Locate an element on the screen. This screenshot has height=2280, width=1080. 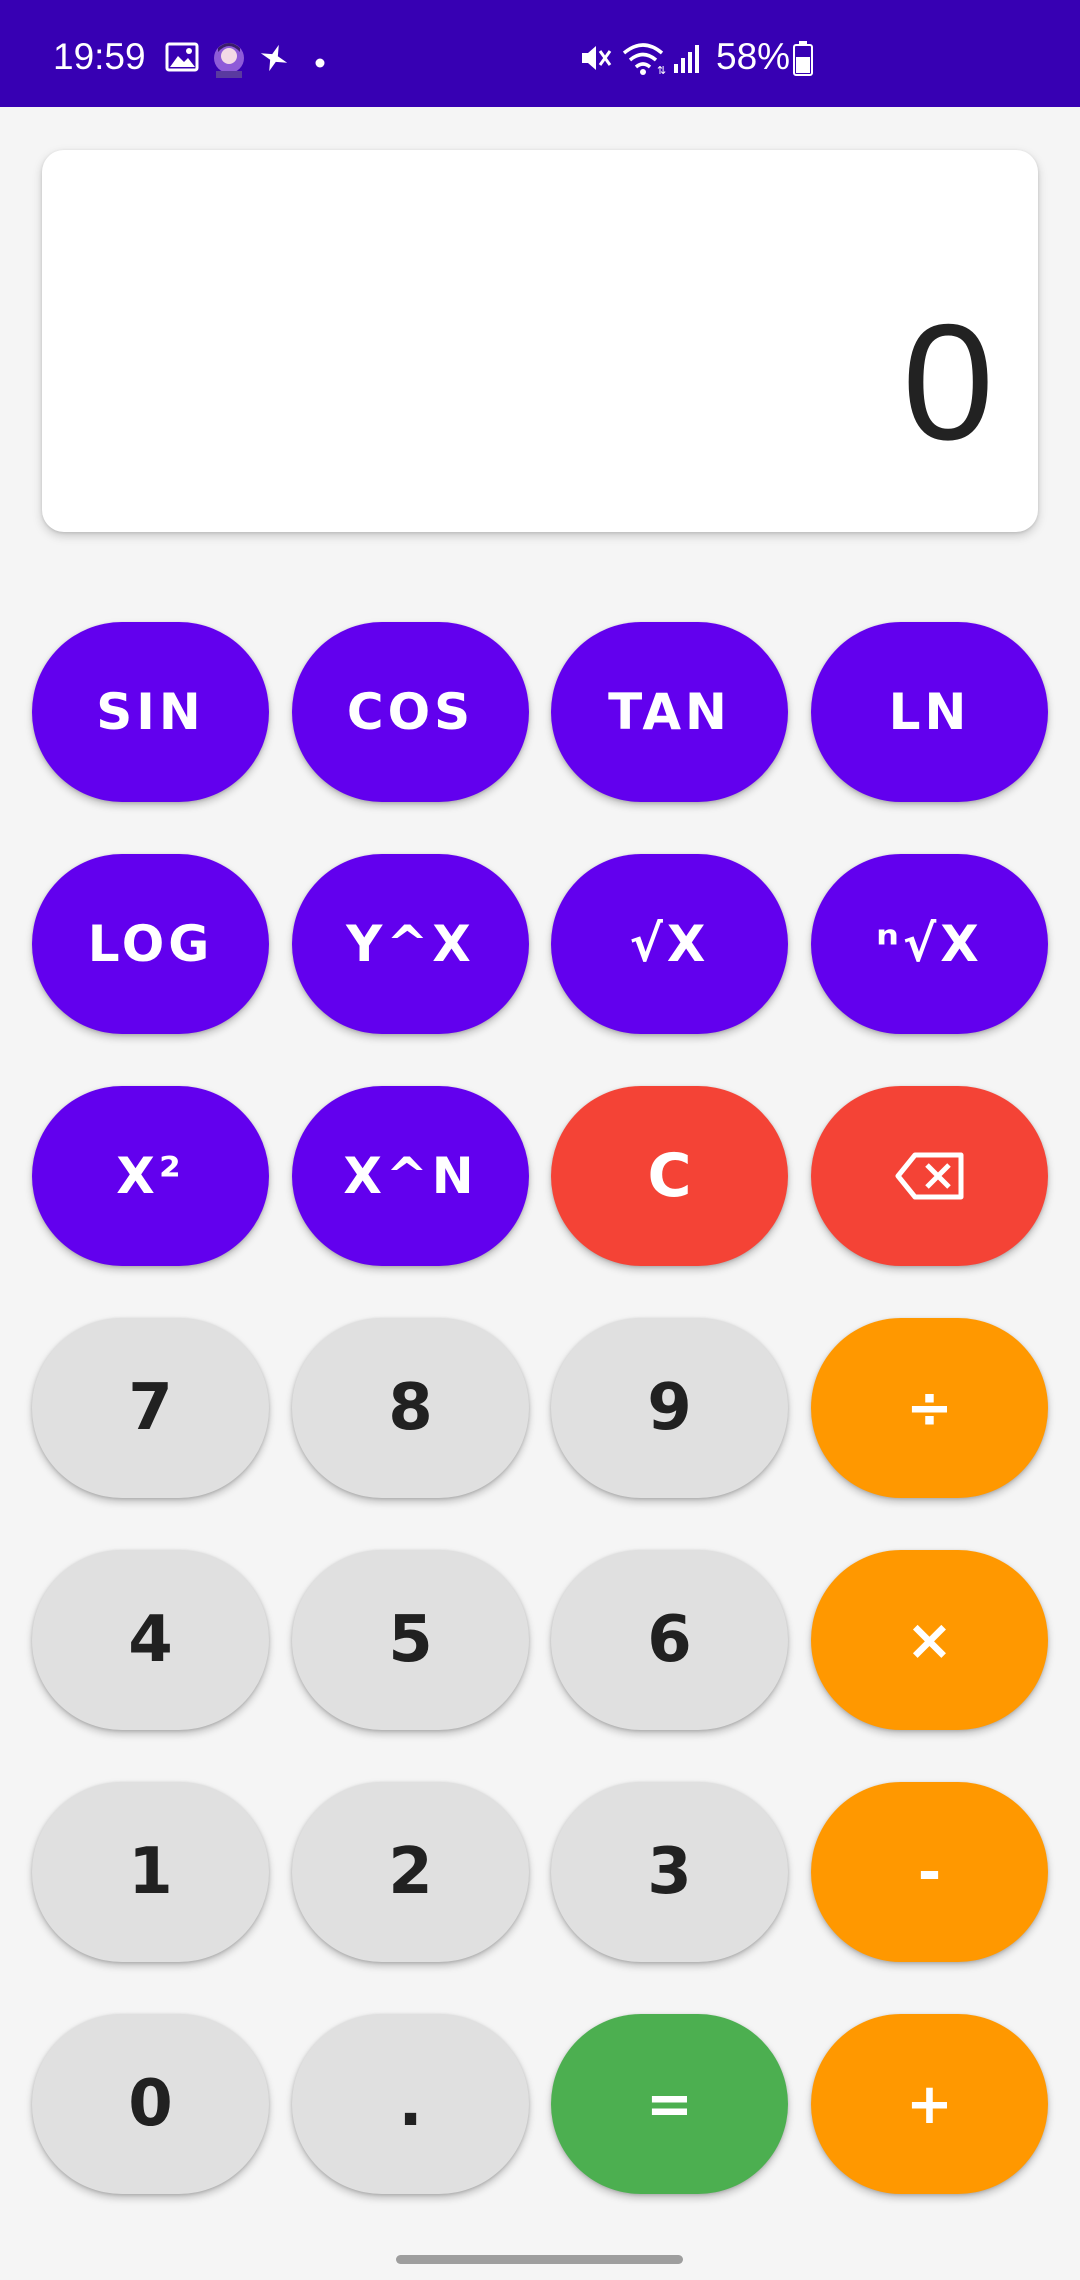
sin-button: SIN is located at coordinates (150, 712).